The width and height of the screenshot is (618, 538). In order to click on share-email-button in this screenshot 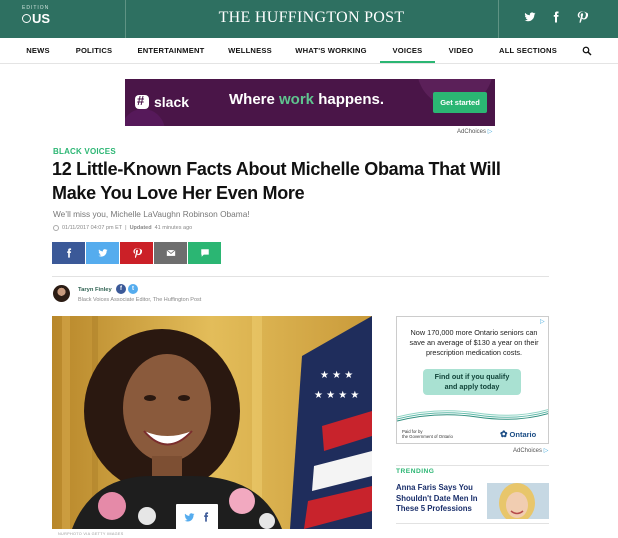, I will do `click(170, 253)`.